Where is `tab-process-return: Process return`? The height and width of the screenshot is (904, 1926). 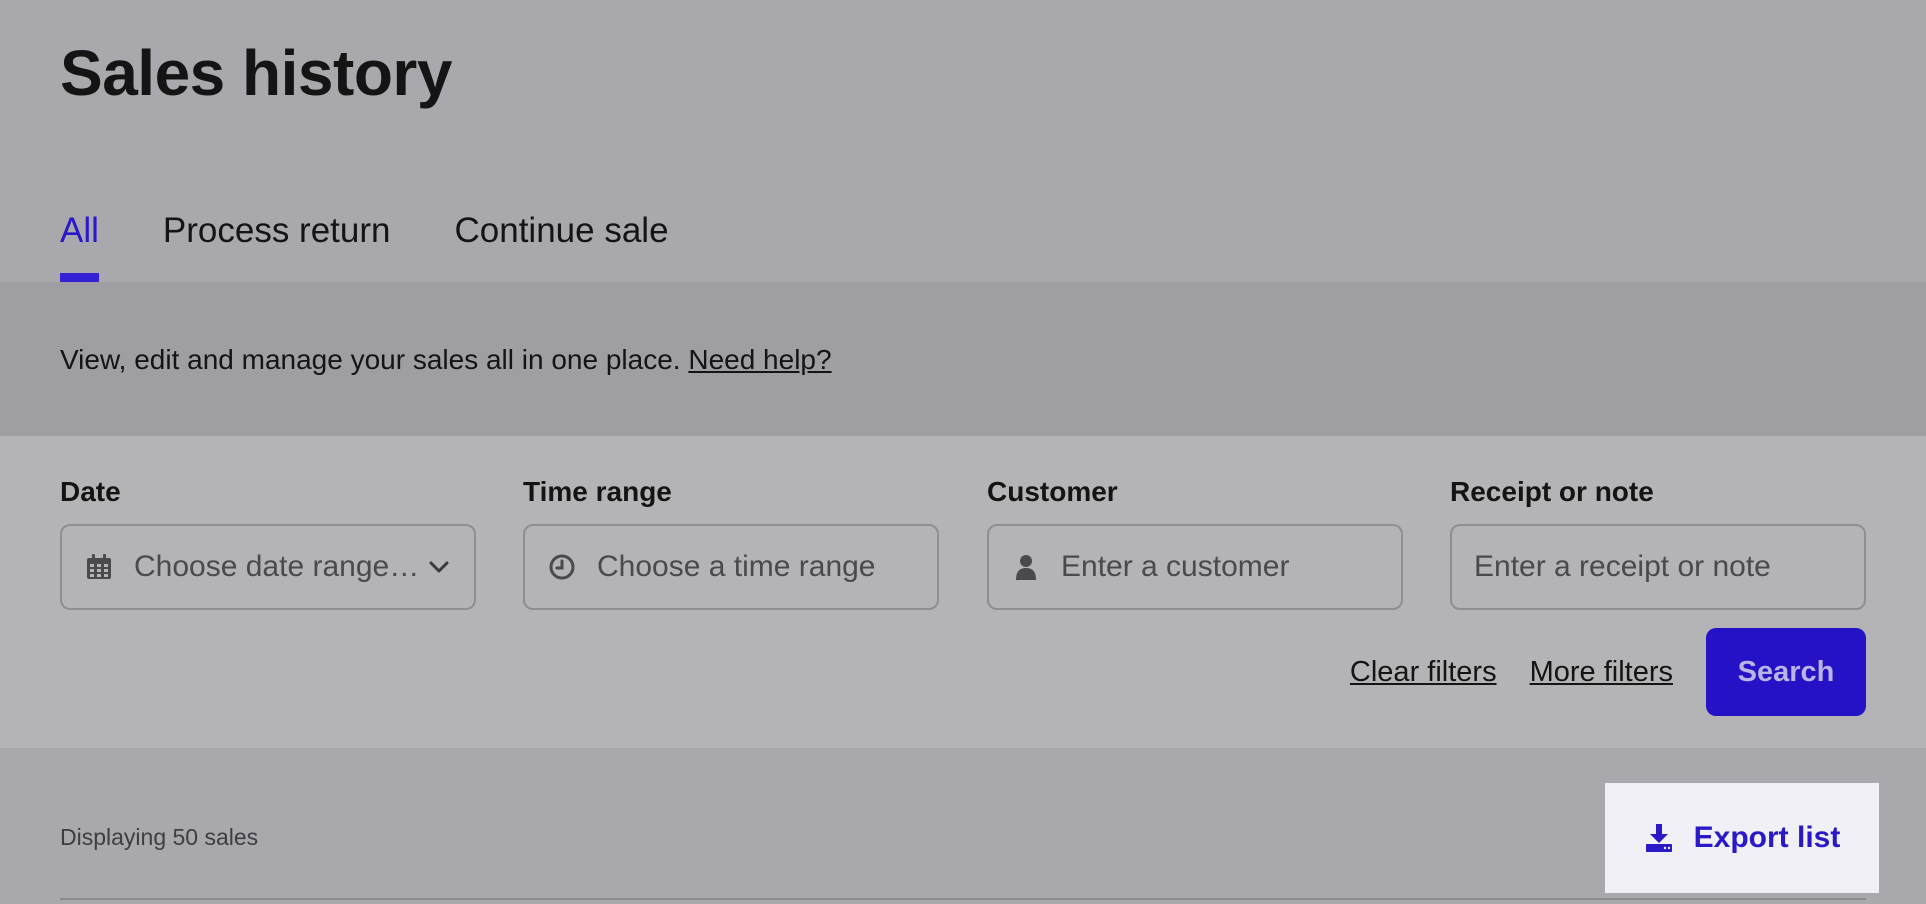 tab-process-return: Process return is located at coordinates (277, 243).